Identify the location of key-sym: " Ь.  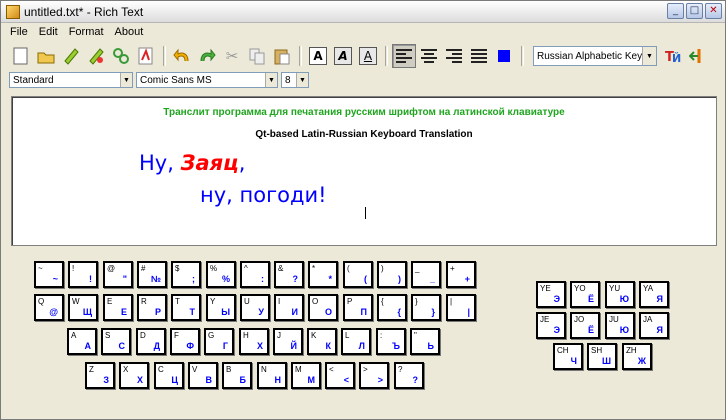
(425, 341).